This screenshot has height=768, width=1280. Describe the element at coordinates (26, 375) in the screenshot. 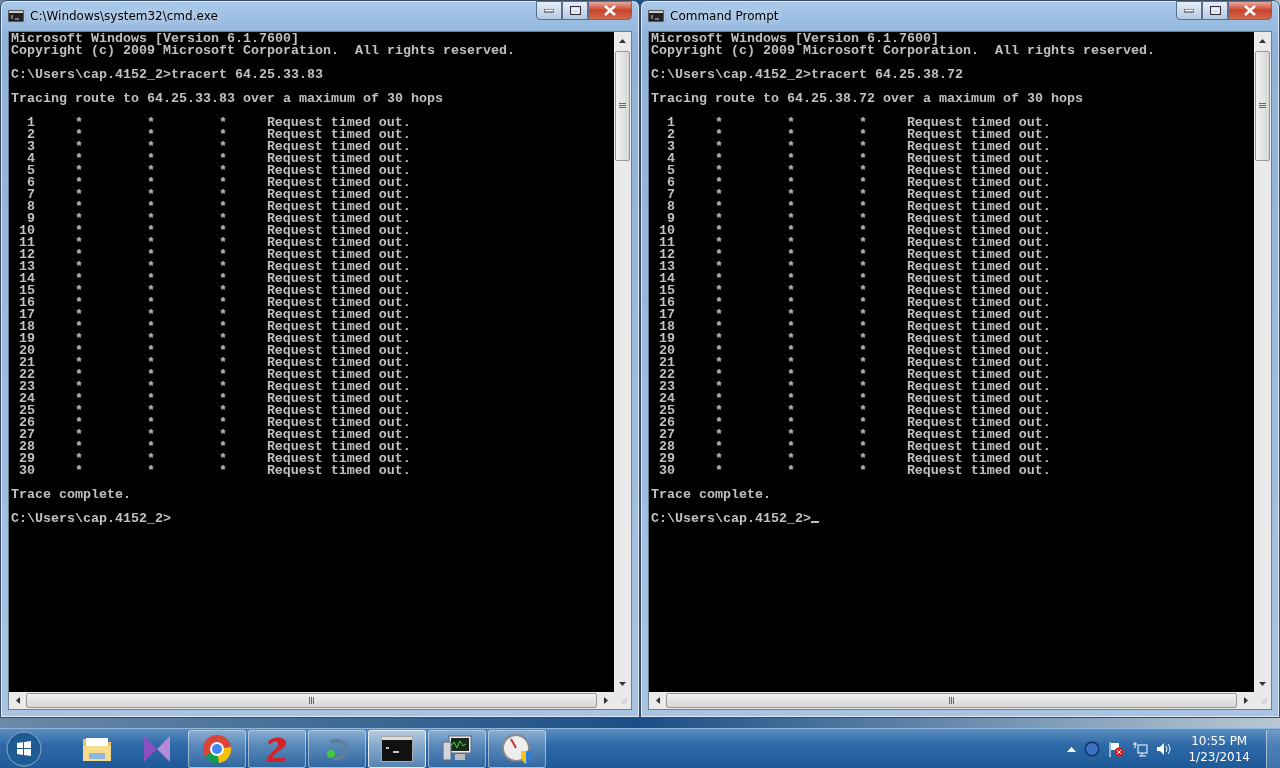

I see `hop-number: 22` at that location.